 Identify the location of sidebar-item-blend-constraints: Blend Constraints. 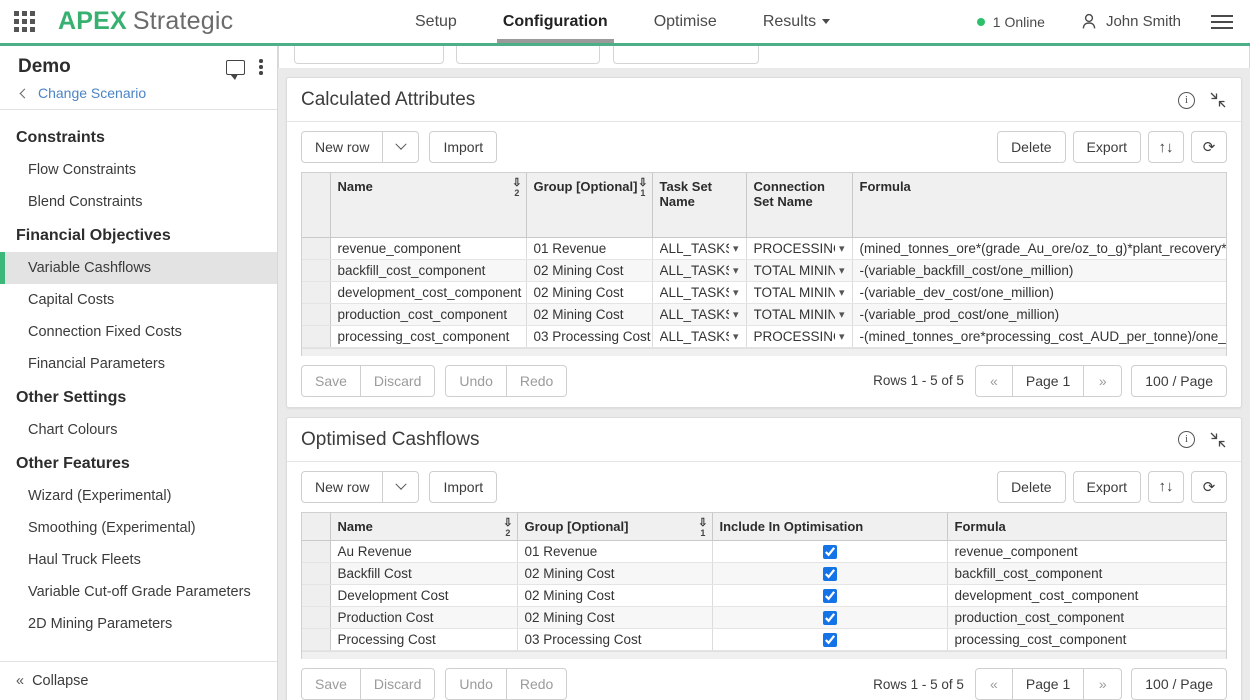
(138, 202).